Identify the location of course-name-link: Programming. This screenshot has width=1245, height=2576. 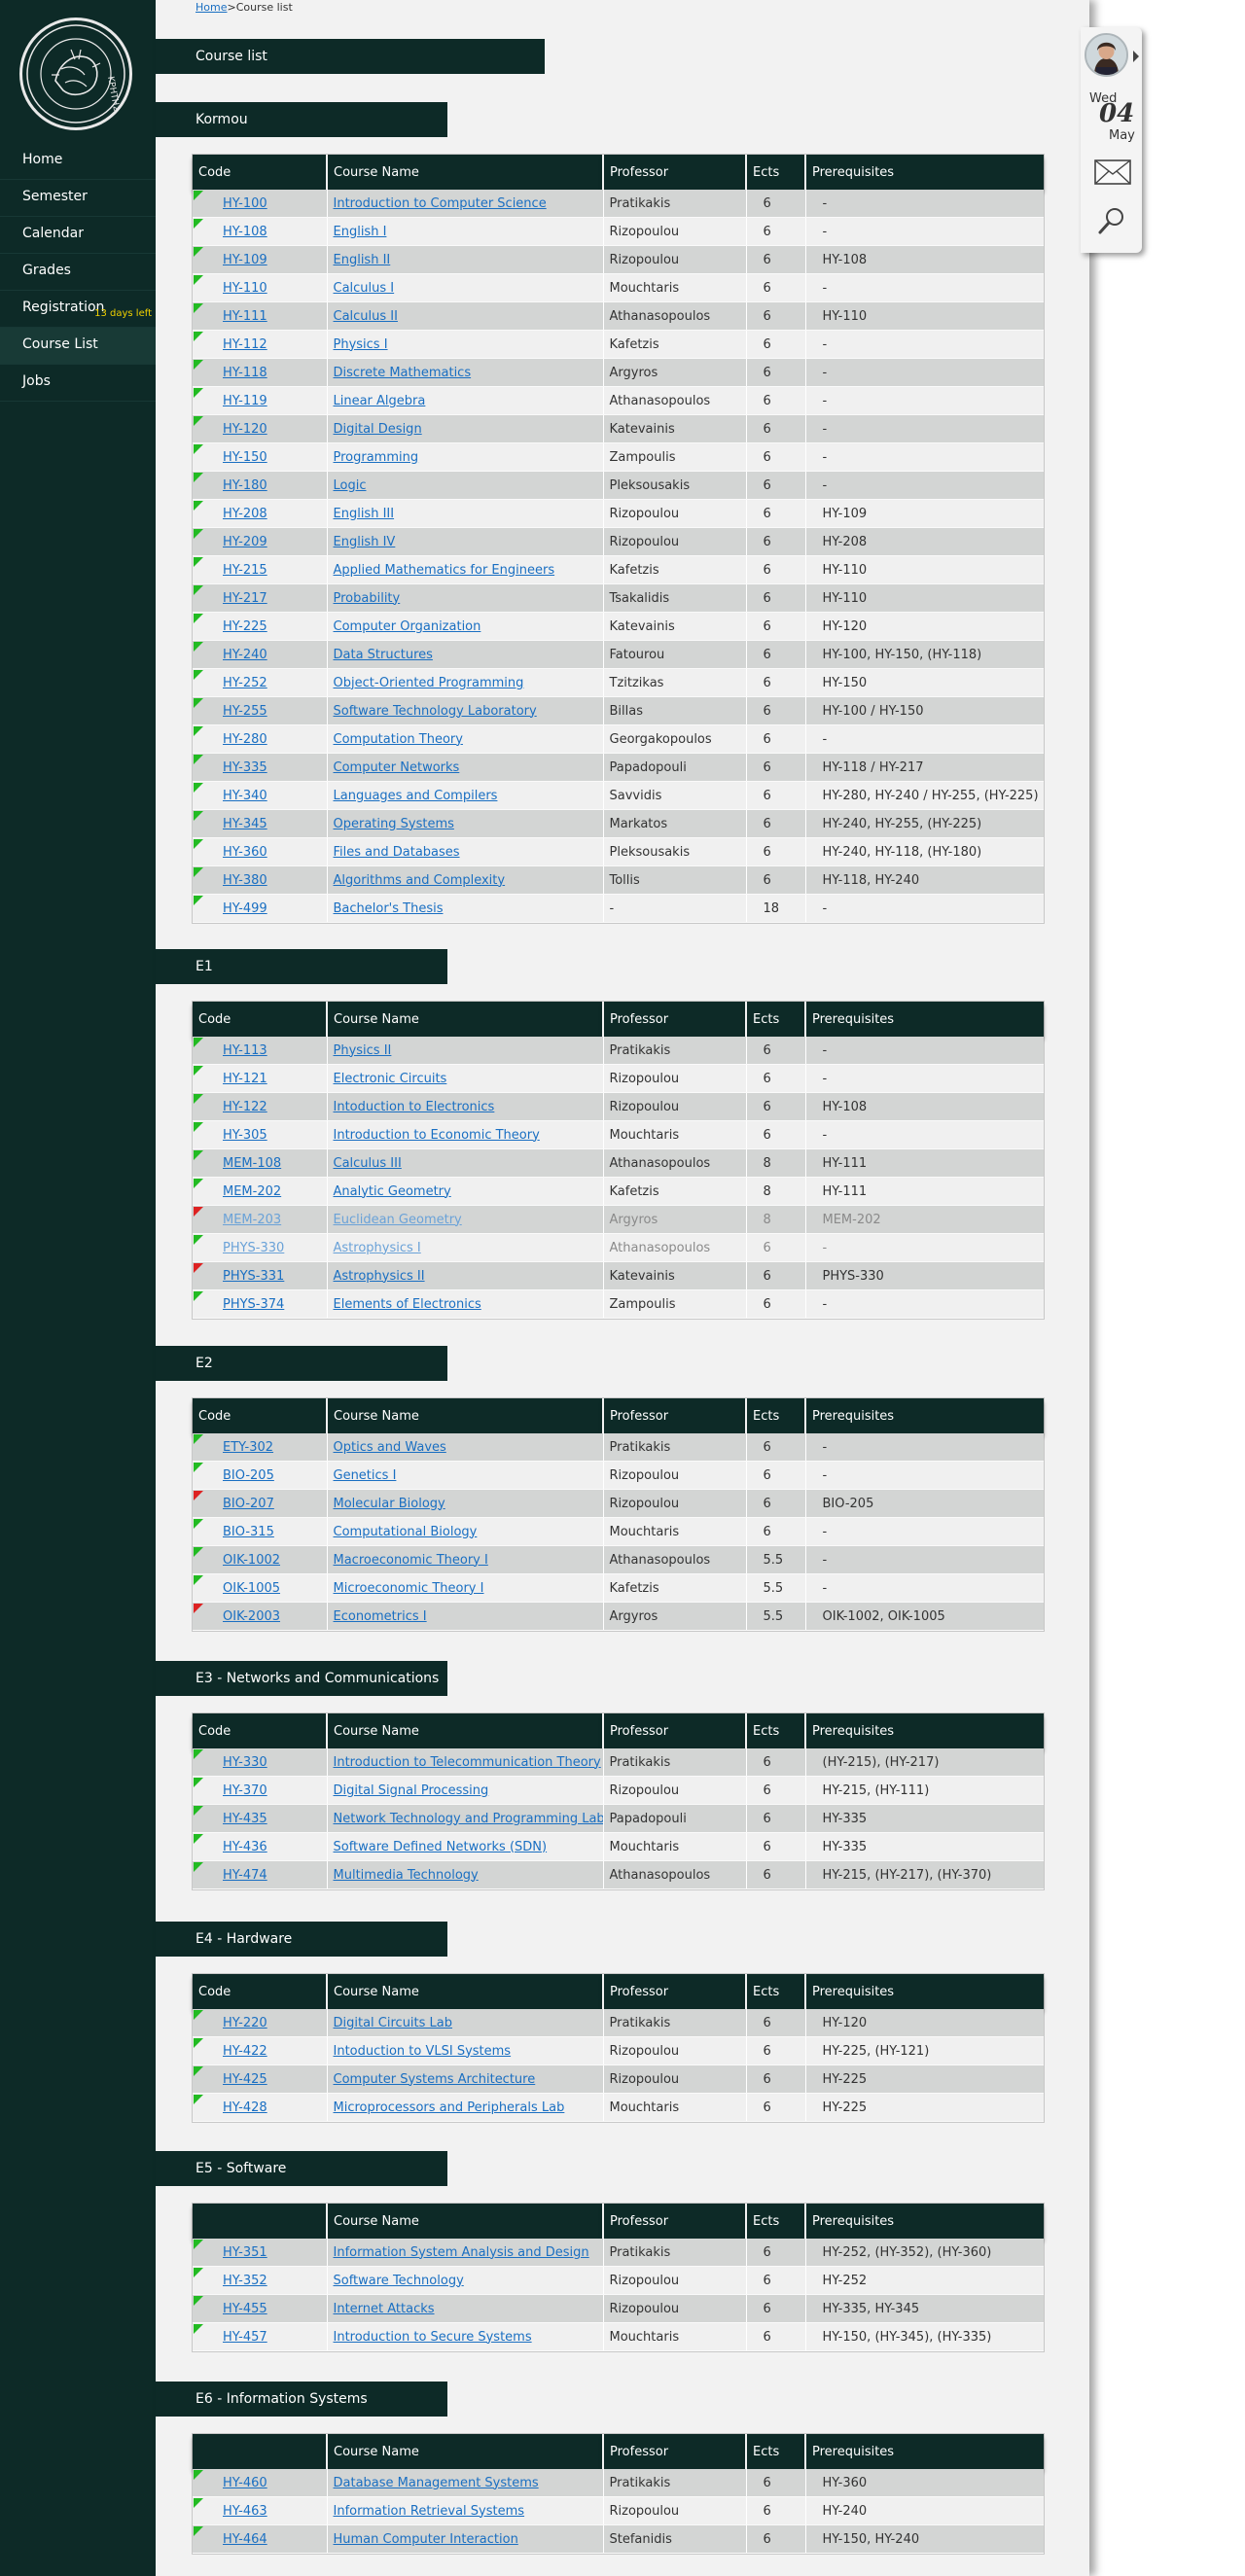
(376, 458).